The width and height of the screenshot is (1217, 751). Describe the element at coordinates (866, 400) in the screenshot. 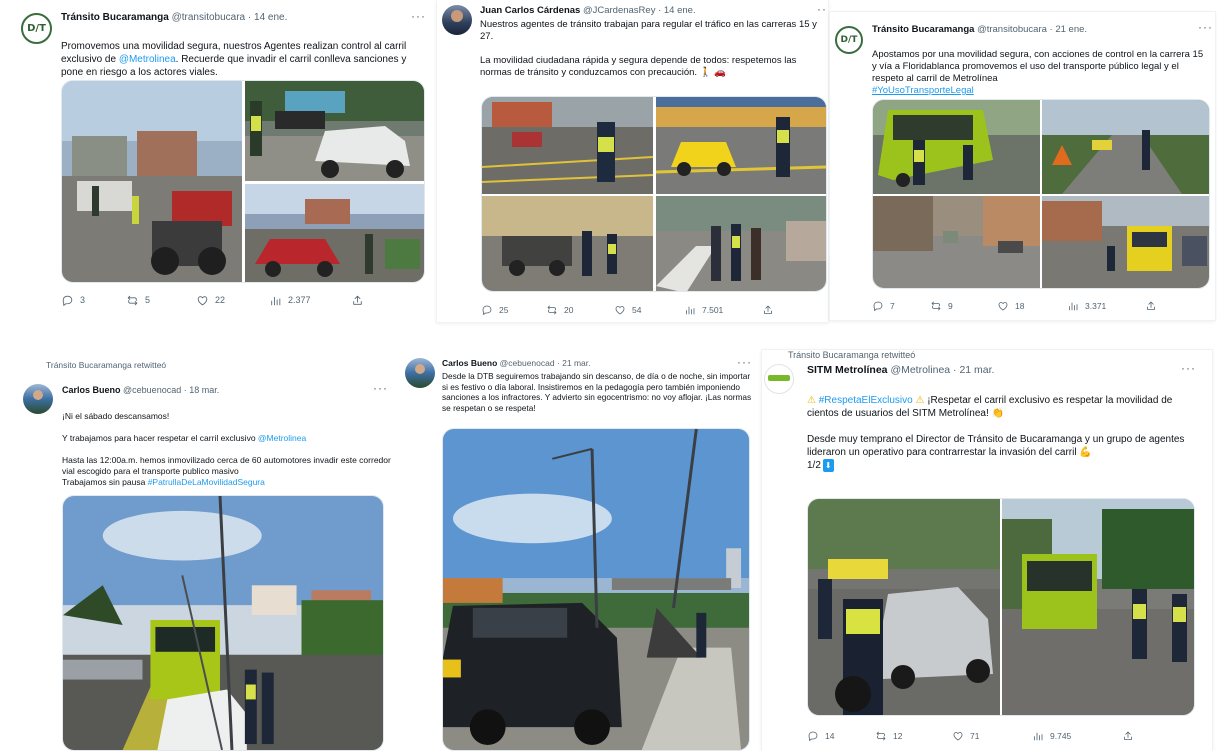

I see `hashtag-link: #RespetaElExclusivo` at that location.